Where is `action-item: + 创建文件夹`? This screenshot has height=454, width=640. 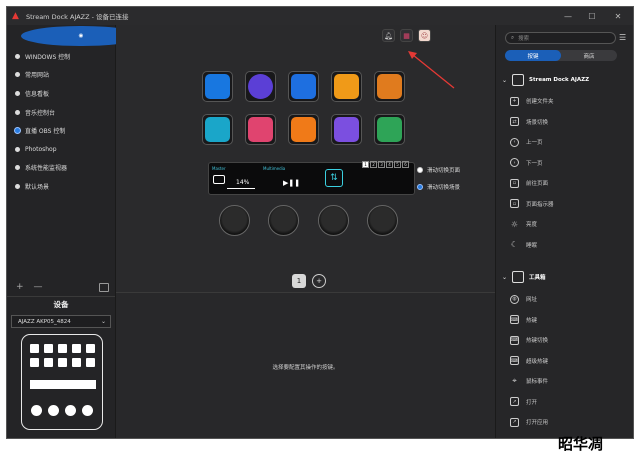 action-item: + 创建文件夹 is located at coordinates (570, 101).